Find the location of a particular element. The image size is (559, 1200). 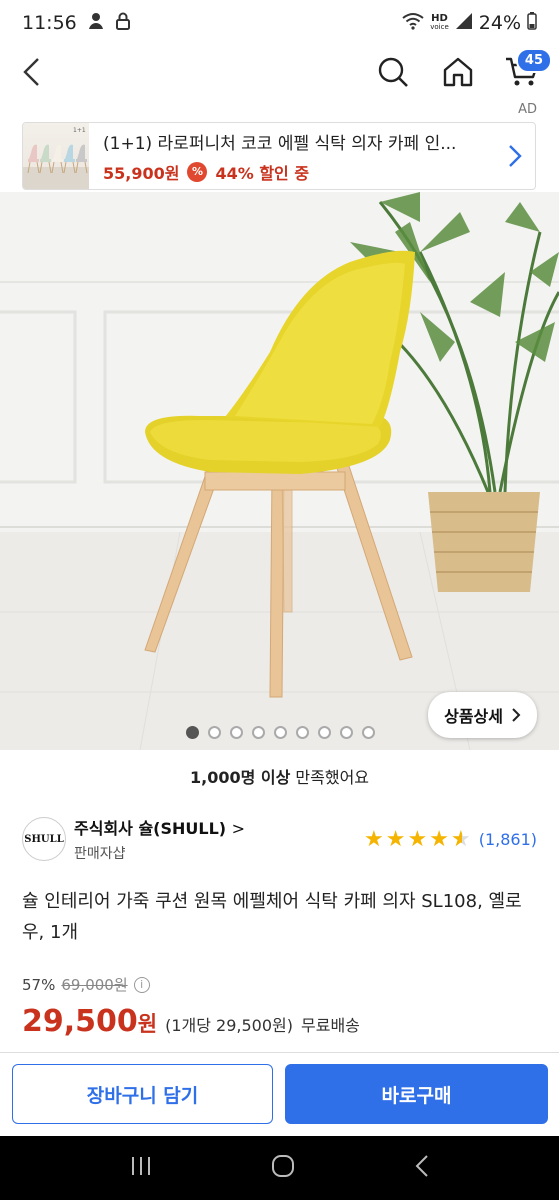

hd-voice-indicator: HD voice is located at coordinates (439, 23).